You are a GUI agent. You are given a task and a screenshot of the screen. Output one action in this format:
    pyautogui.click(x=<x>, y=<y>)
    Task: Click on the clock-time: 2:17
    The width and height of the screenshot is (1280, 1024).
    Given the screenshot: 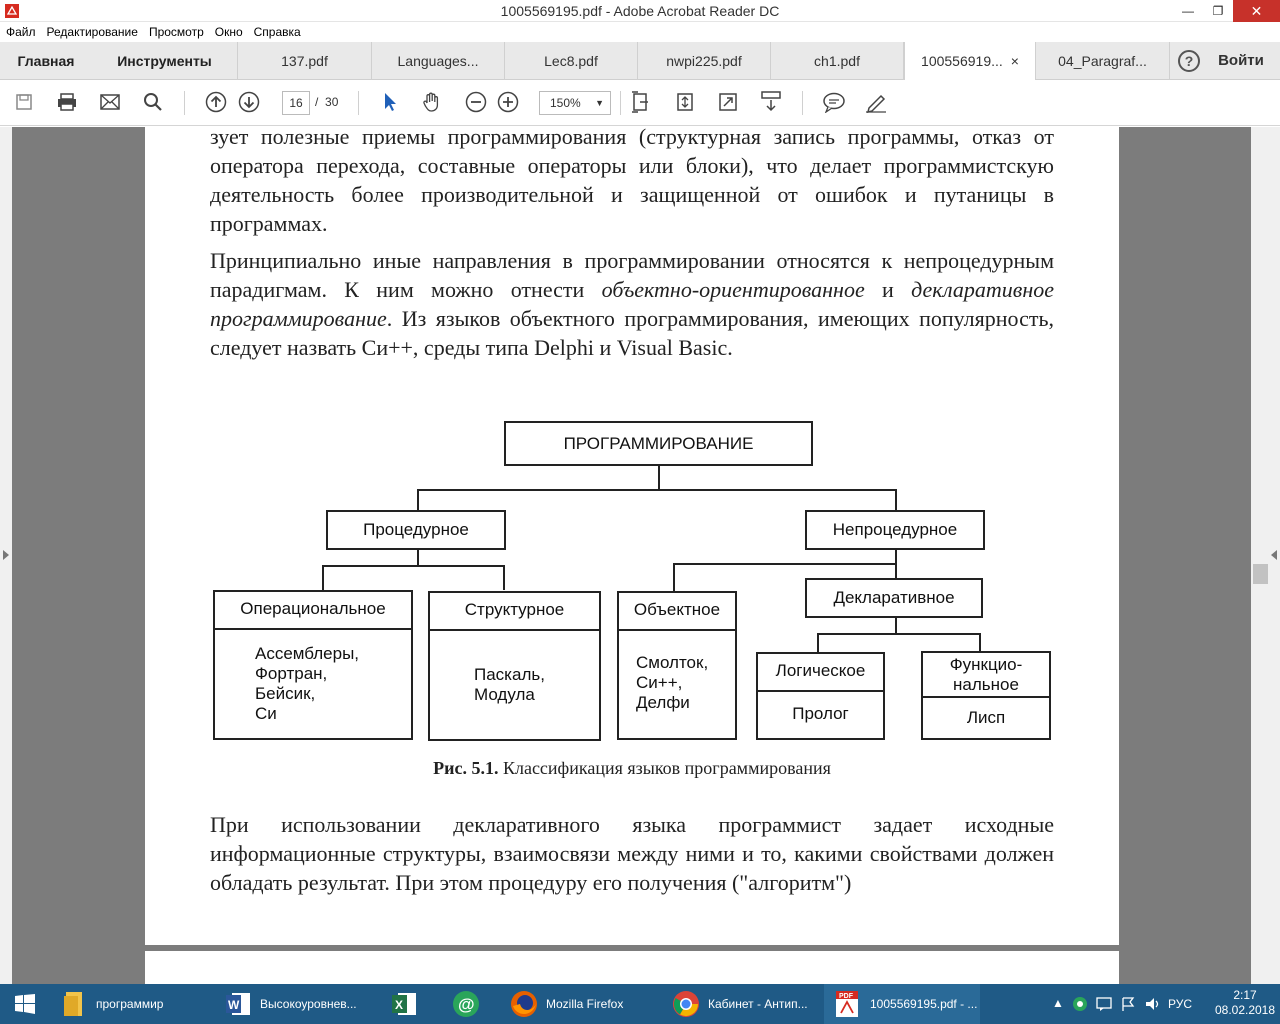 What is the action you would take?
    pyautogui.click(x=1245, y=995)
    